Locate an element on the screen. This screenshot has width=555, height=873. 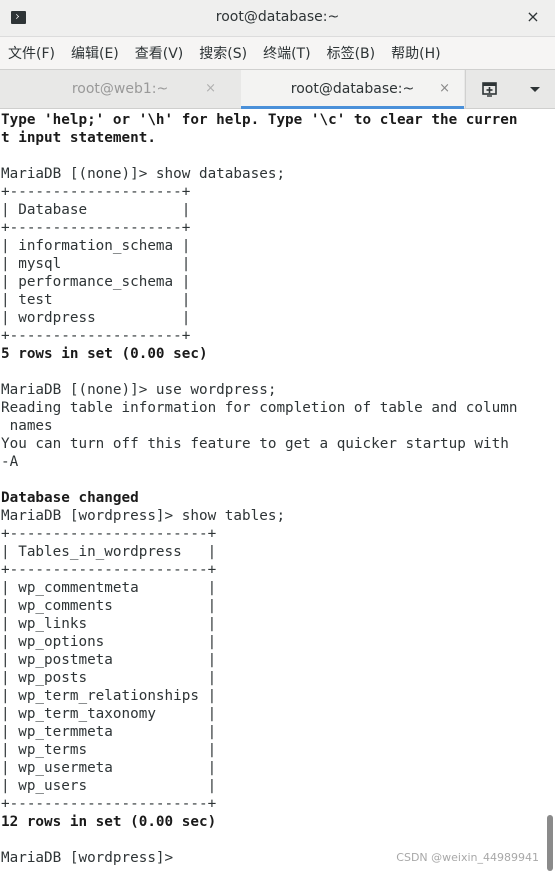
terminal-line: | wp_posts | is located at coordinates (109, 678).